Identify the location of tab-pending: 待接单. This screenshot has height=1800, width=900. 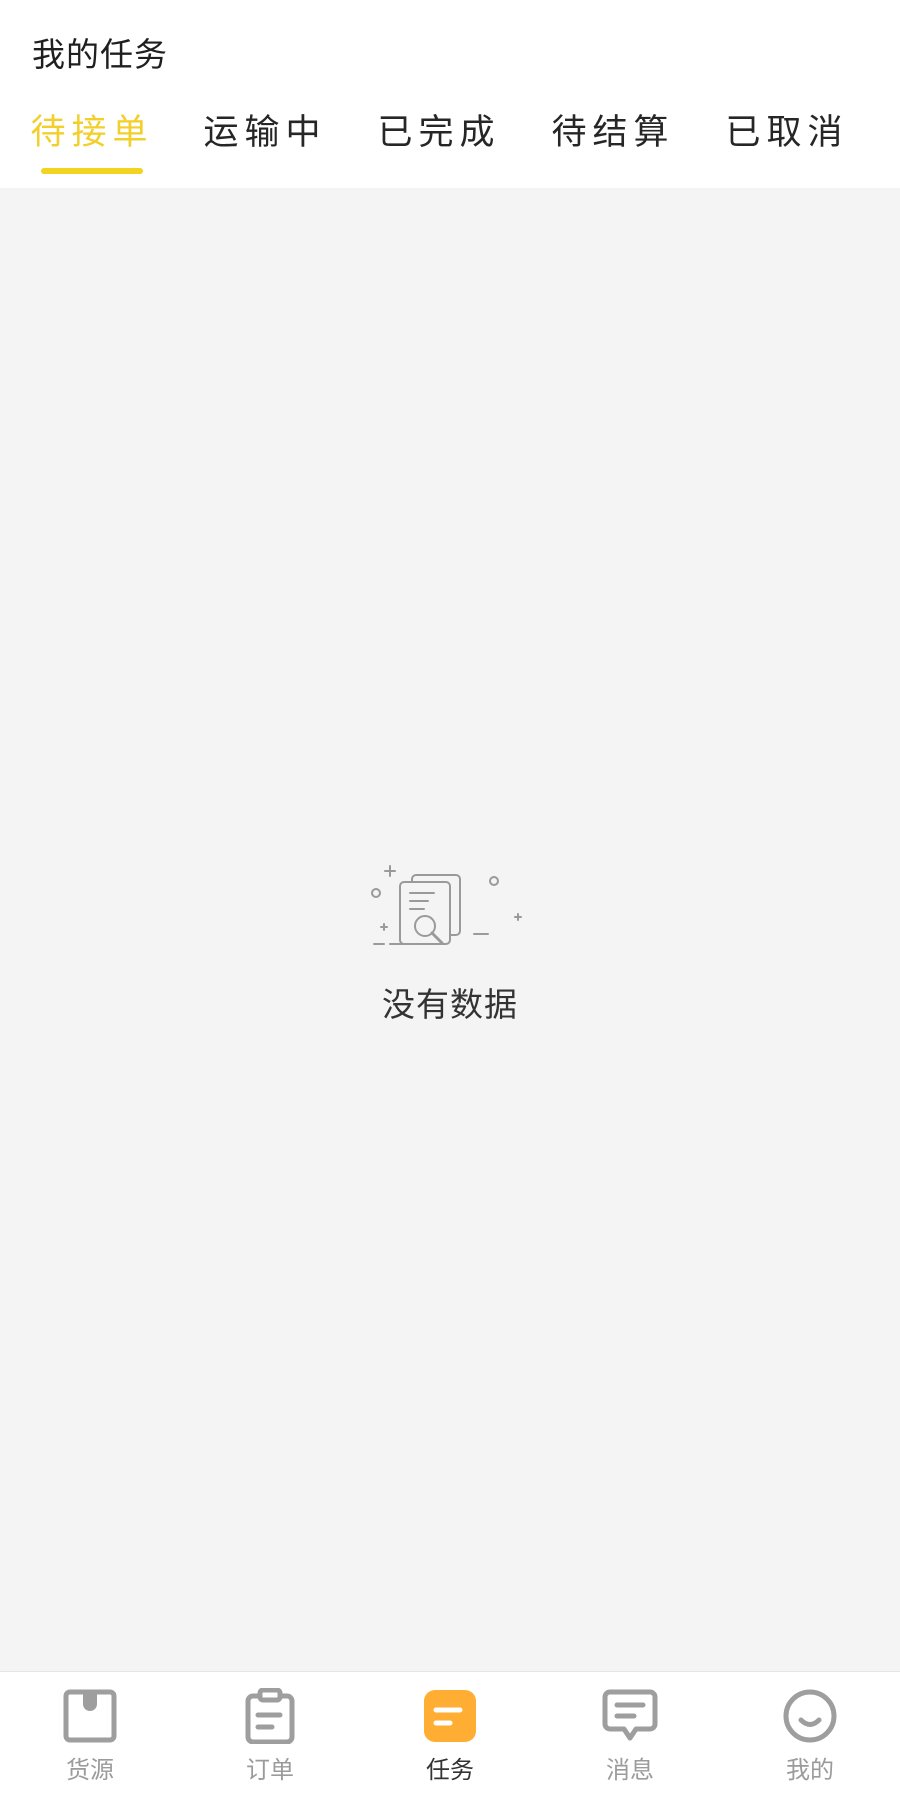
(92, 145).